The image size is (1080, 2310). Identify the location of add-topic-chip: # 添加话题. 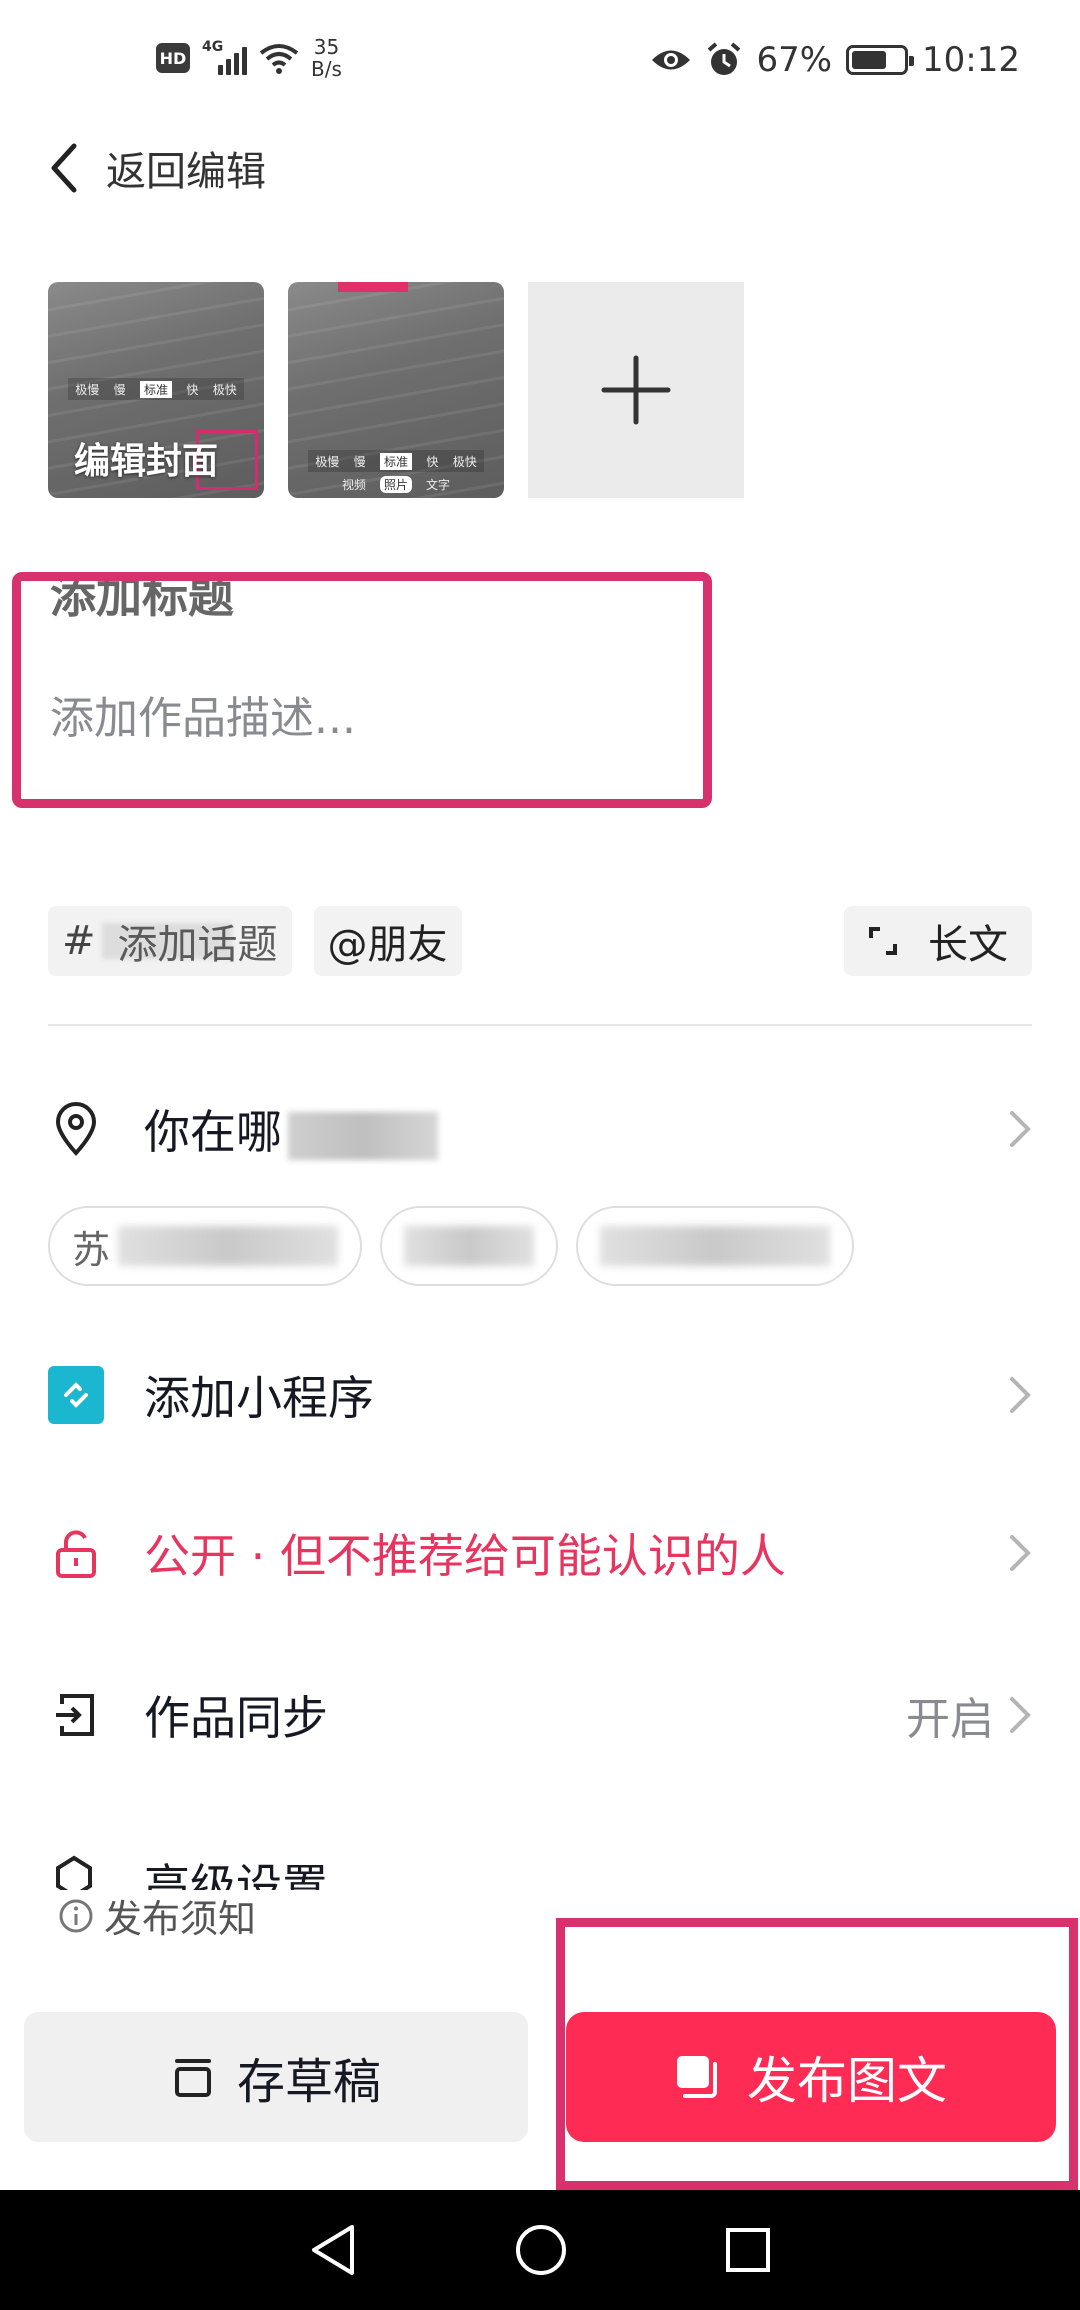
(170, 941).